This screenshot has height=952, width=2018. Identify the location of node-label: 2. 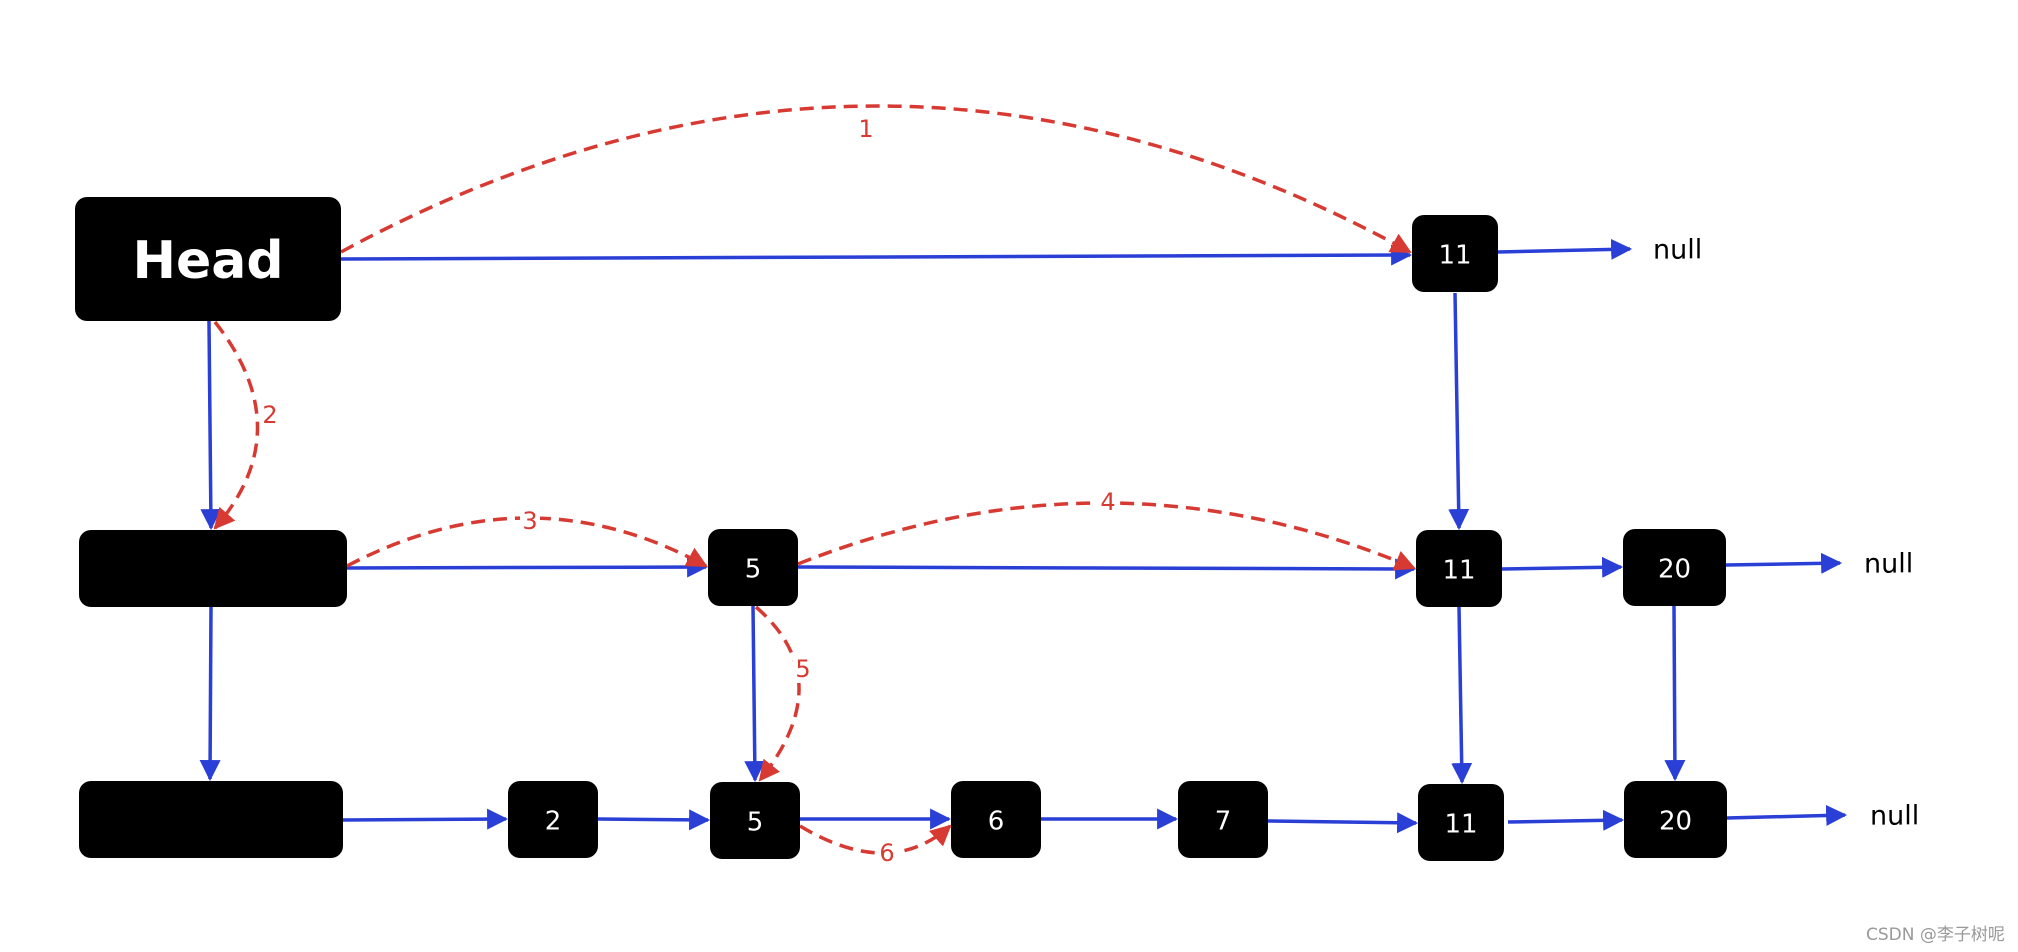
(553, 822).